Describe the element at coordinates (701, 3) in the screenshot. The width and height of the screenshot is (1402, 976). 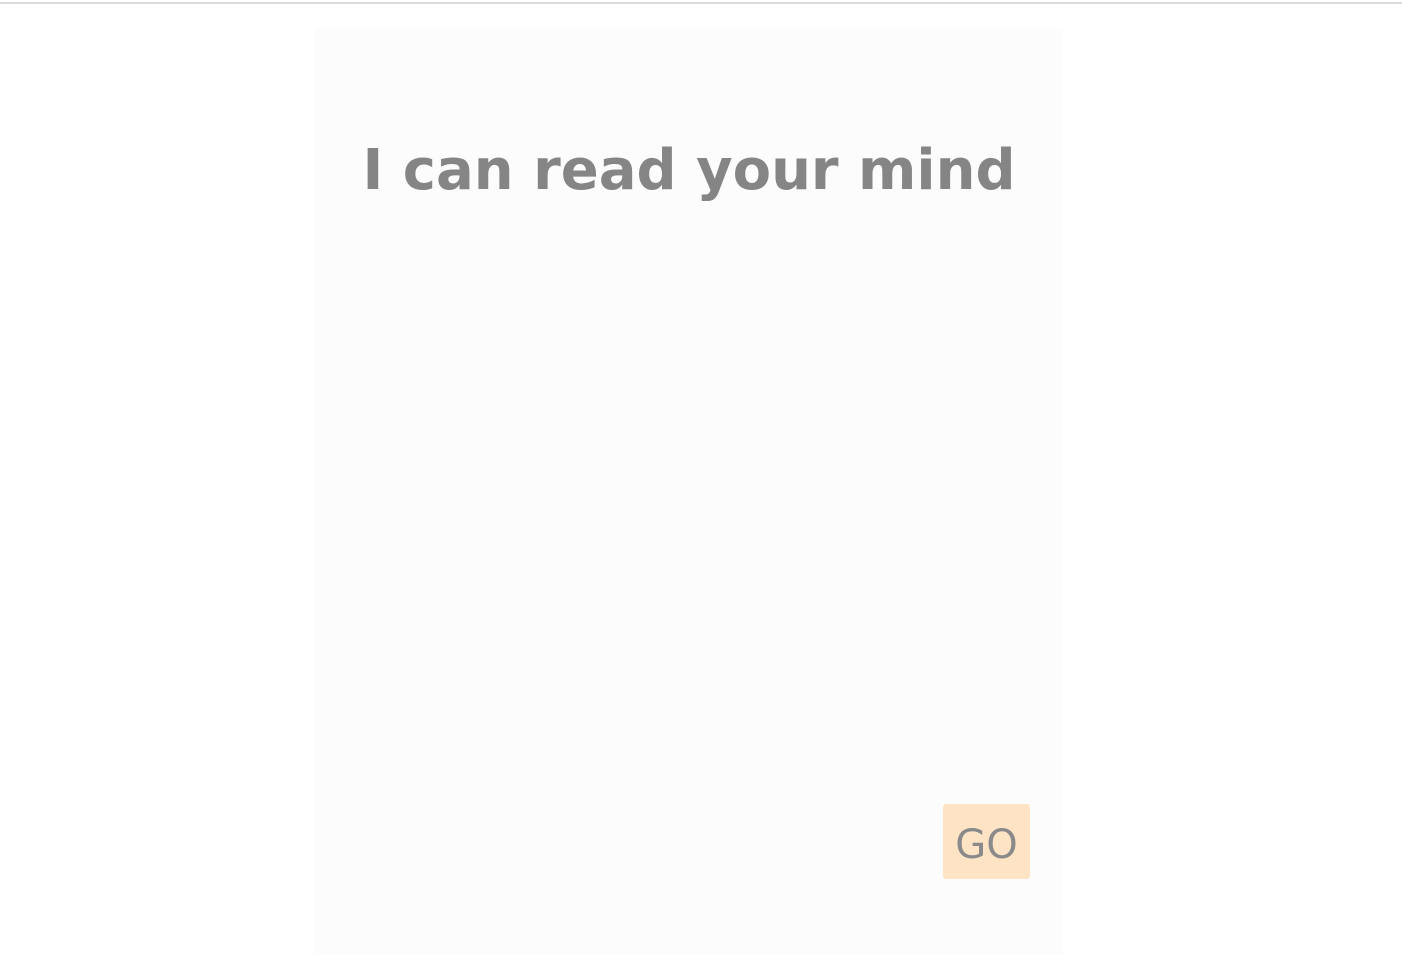
I see `top-divider` at that location.